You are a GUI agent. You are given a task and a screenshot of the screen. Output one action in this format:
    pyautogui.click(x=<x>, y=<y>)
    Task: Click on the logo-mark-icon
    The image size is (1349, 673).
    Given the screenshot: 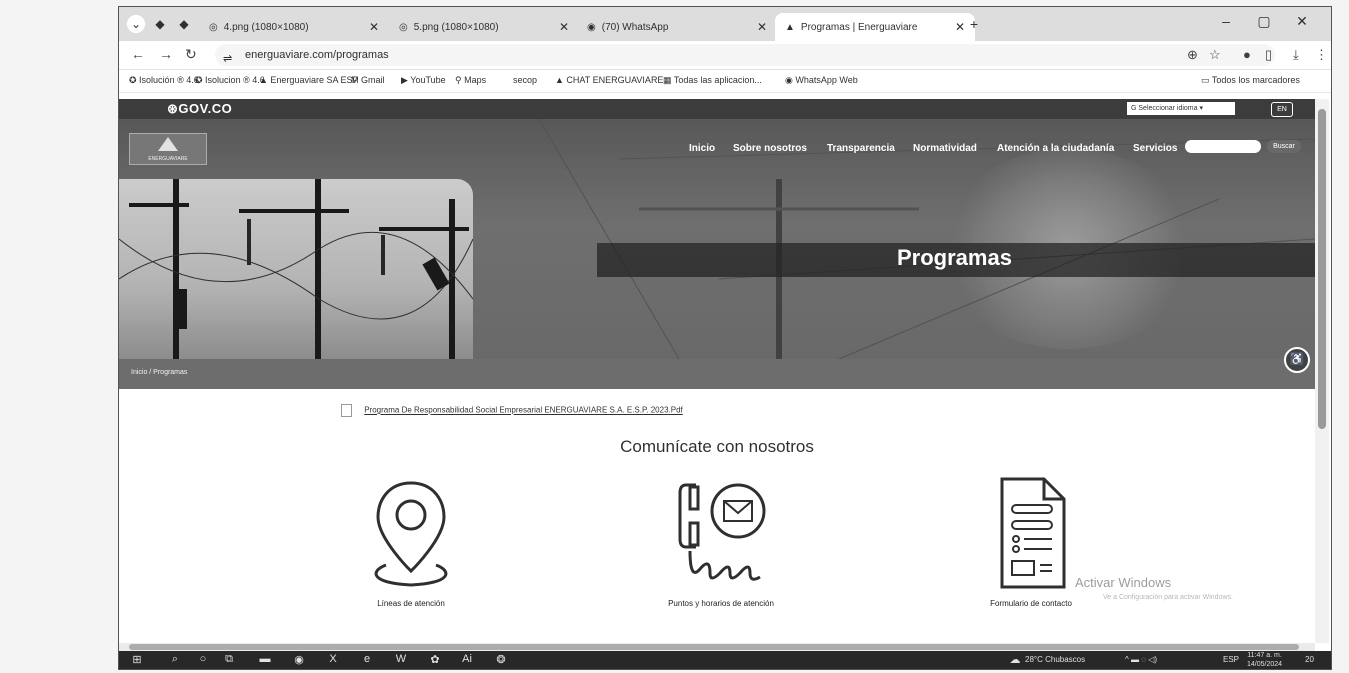 What is the action you would take?
    pyautogui.click(x=168, y=144)
    